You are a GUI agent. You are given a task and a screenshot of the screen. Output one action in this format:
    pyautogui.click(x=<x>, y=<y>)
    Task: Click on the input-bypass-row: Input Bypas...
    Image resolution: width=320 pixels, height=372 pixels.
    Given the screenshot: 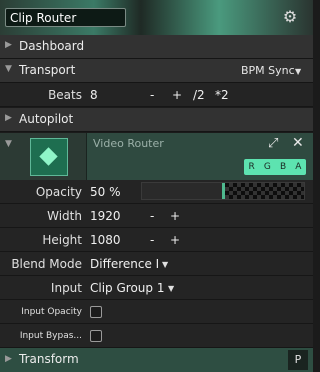 What is the action you would take?
    pyautogui.click(x=156, y=336)
    